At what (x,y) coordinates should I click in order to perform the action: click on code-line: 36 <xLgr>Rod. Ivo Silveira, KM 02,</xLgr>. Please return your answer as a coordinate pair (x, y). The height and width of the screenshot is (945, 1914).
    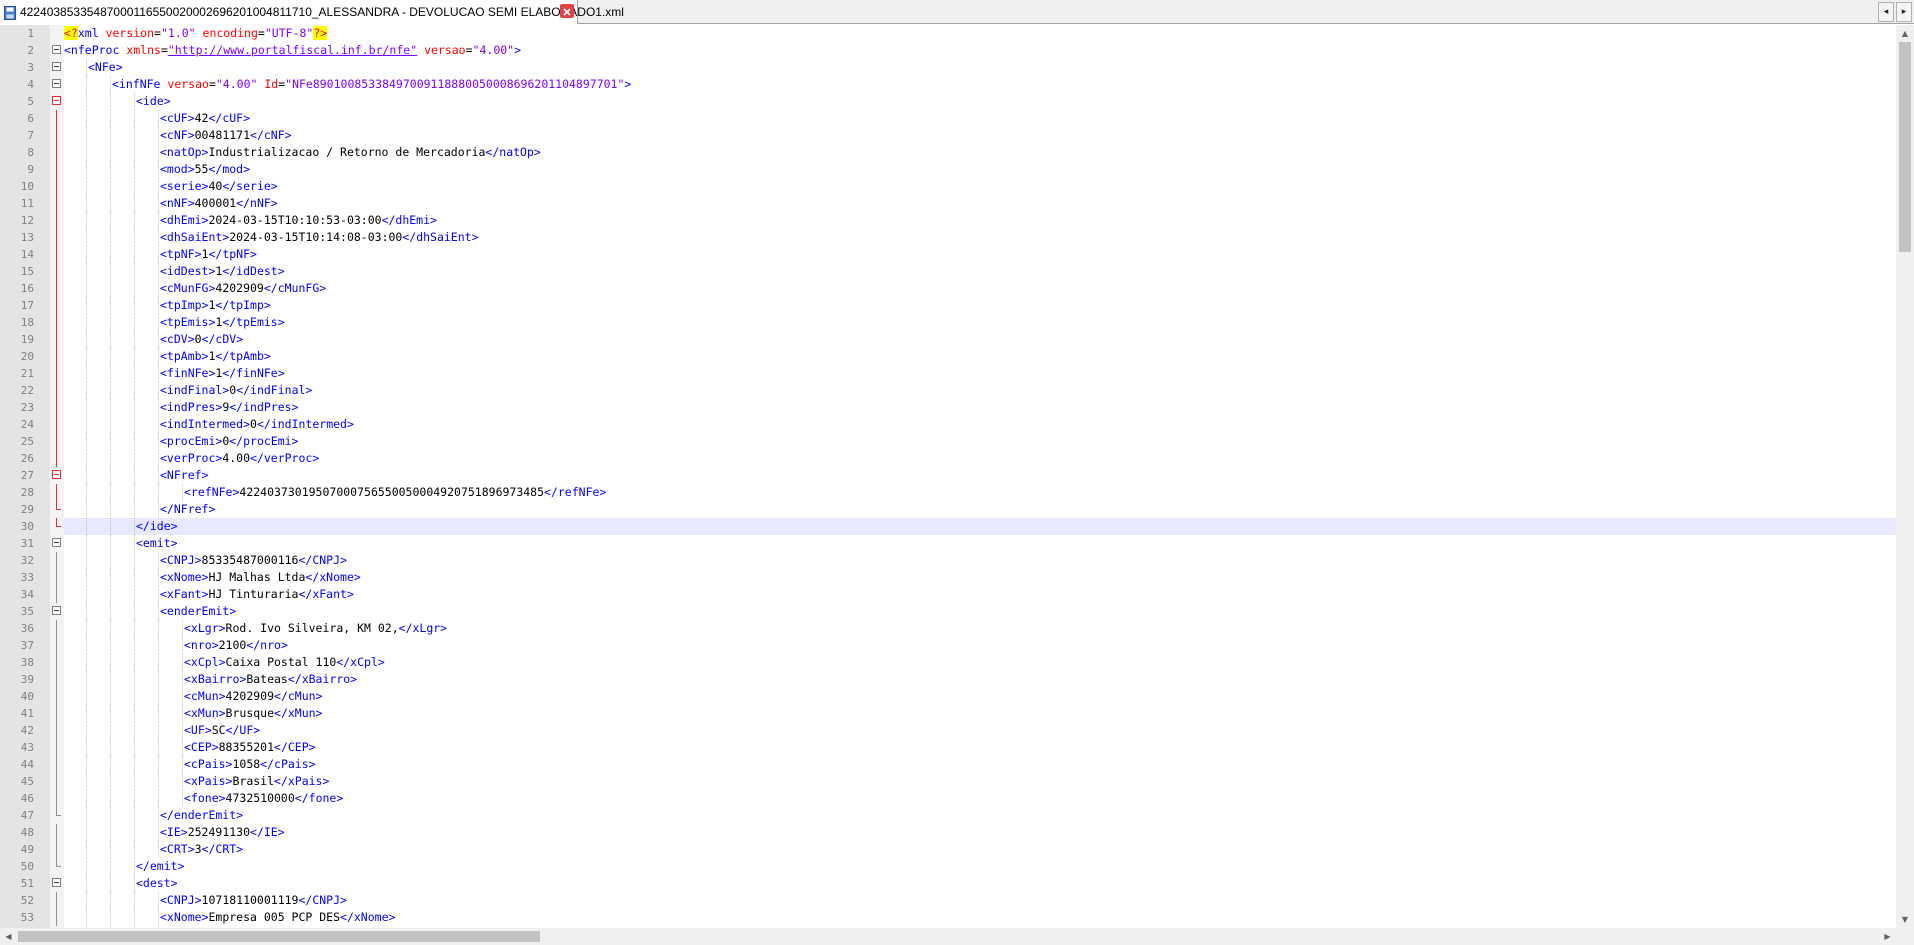
    Looking at the image, I should click on (948, 628).